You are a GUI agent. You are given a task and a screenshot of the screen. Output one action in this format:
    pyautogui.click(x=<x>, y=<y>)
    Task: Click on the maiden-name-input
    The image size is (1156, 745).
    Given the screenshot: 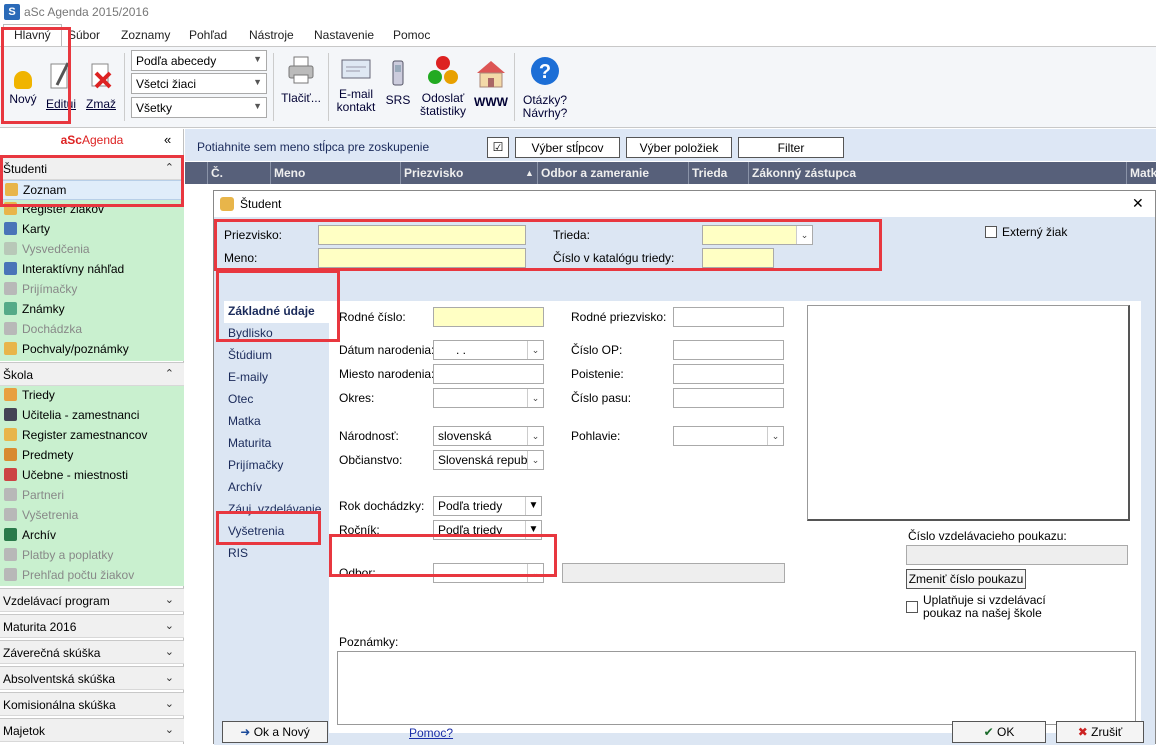 What is the action you would take?
    pyautogui.click(x=728, y=317)
    